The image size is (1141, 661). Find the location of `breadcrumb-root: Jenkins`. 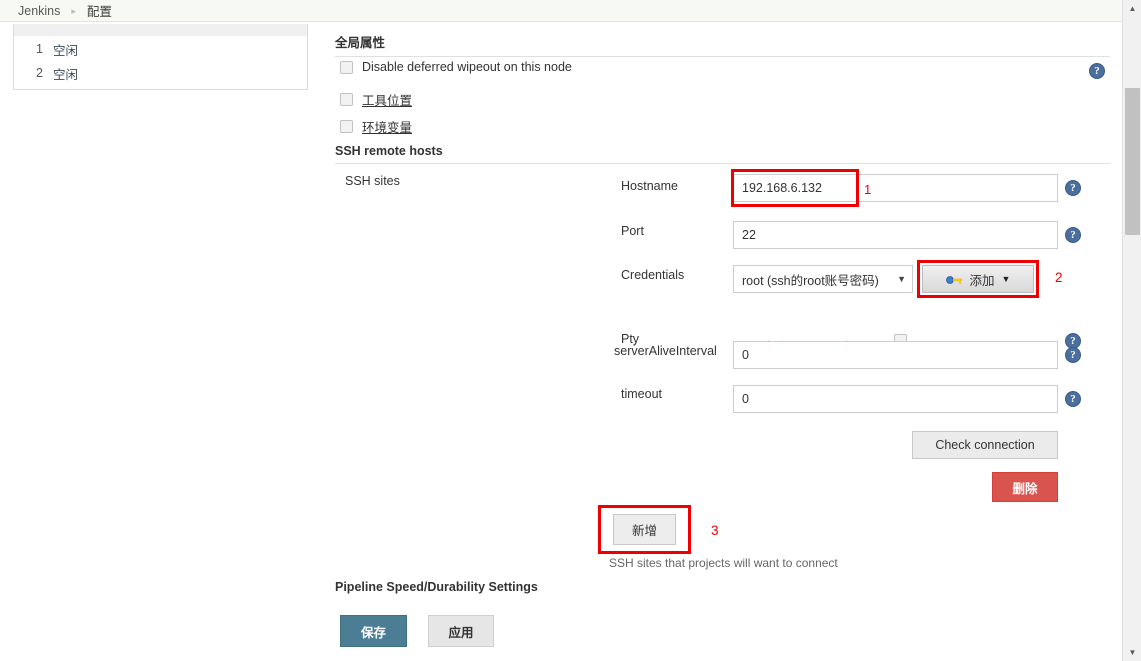

breadcrumb-root: Jenkins is located at coordinates (39, 11).